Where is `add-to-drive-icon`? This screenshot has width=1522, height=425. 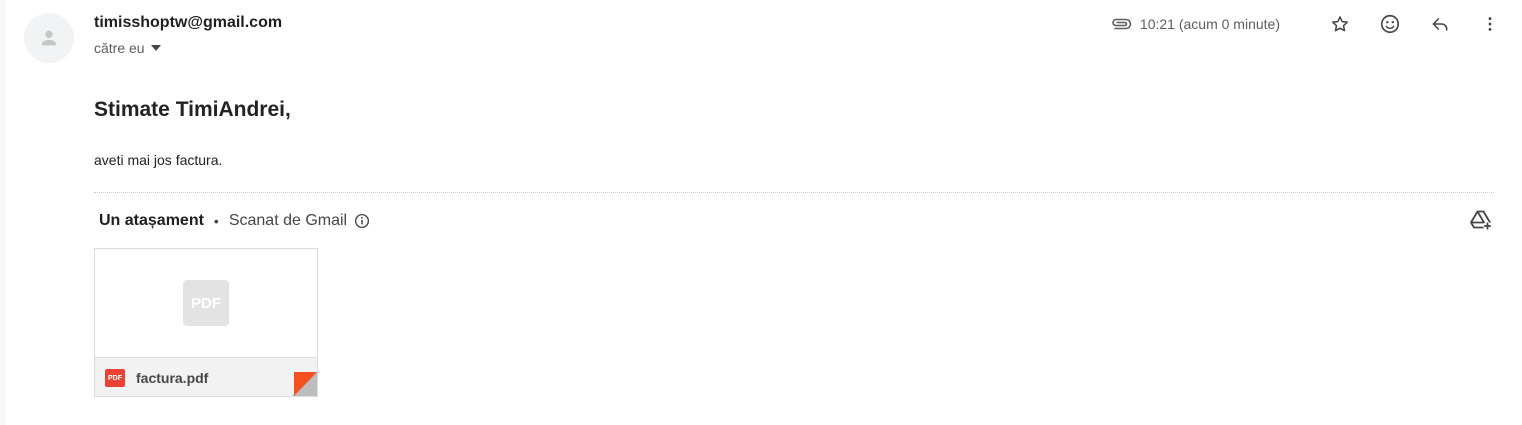
add-to-drive-icon is located at coordinates (1481, 220).